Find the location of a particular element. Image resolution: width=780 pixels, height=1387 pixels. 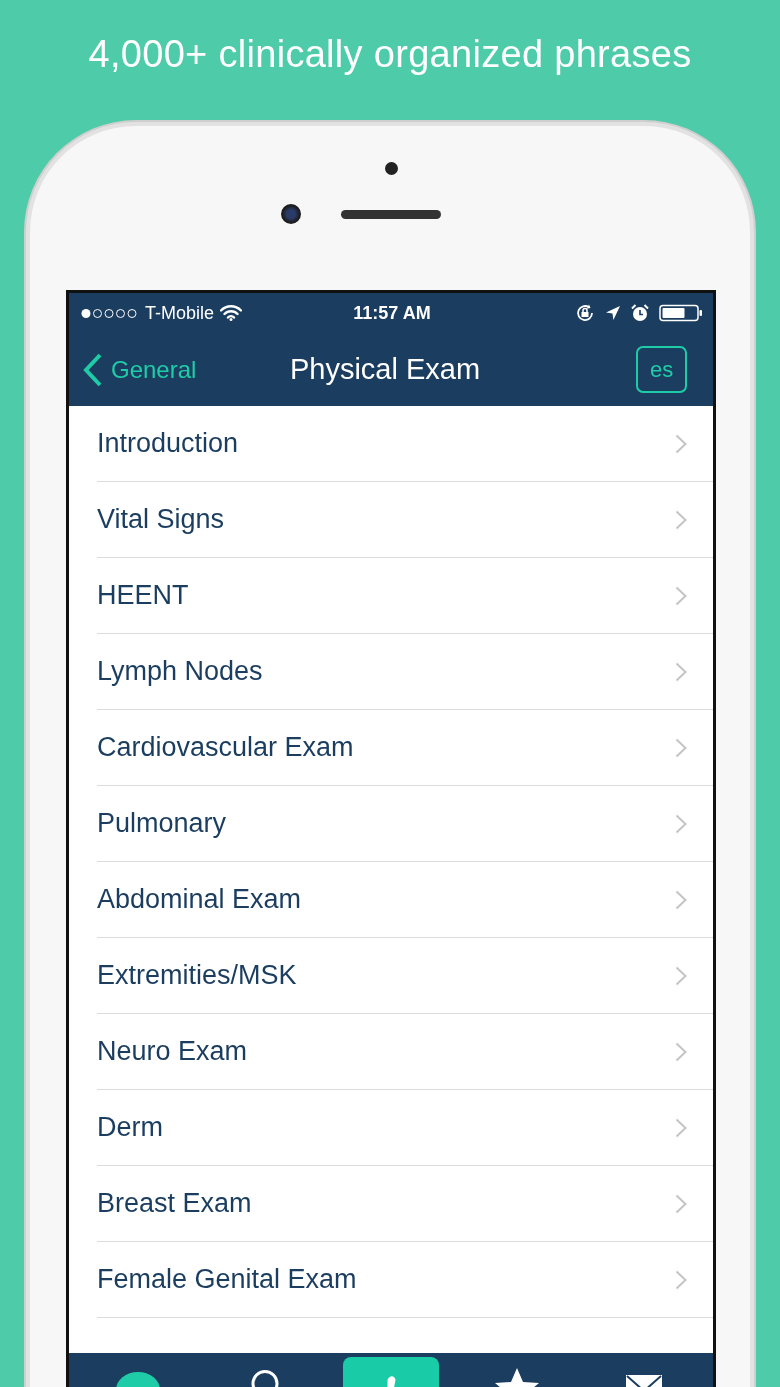

chevron-left-icon is located at coordinates (93, 369).